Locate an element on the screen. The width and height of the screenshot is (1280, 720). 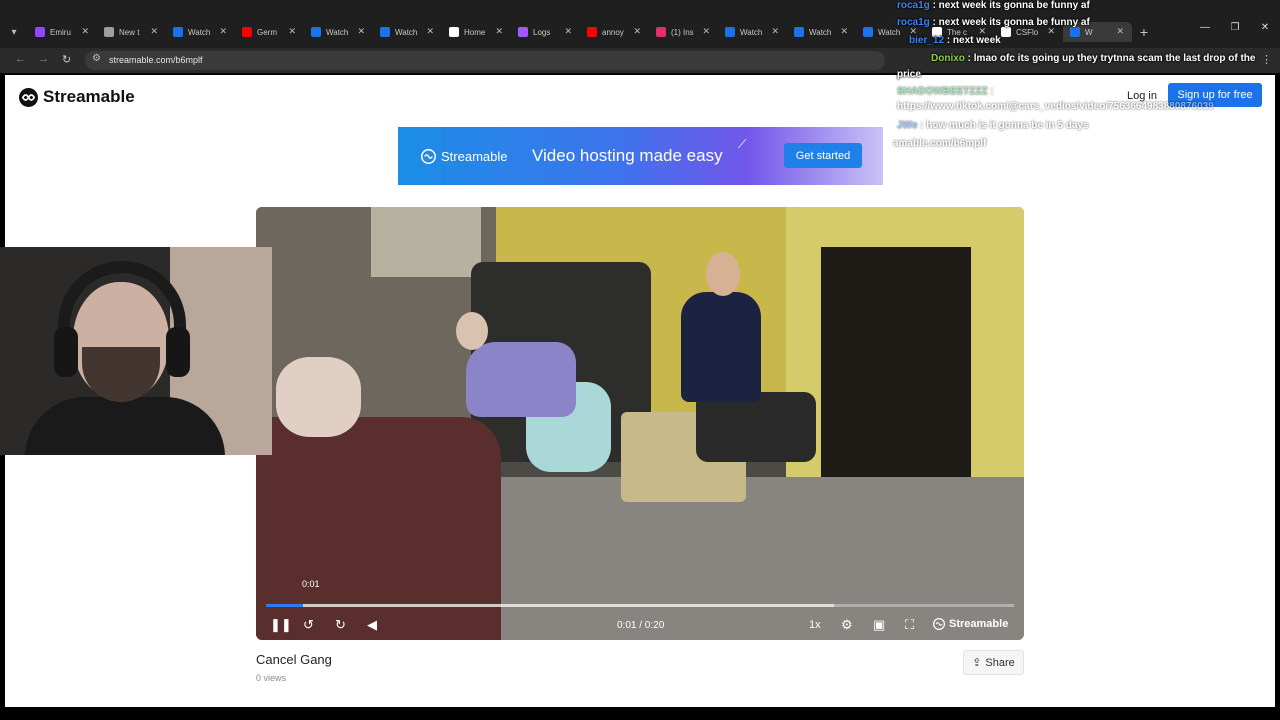
ad-logo-icon is located at coordinates (428, 156).